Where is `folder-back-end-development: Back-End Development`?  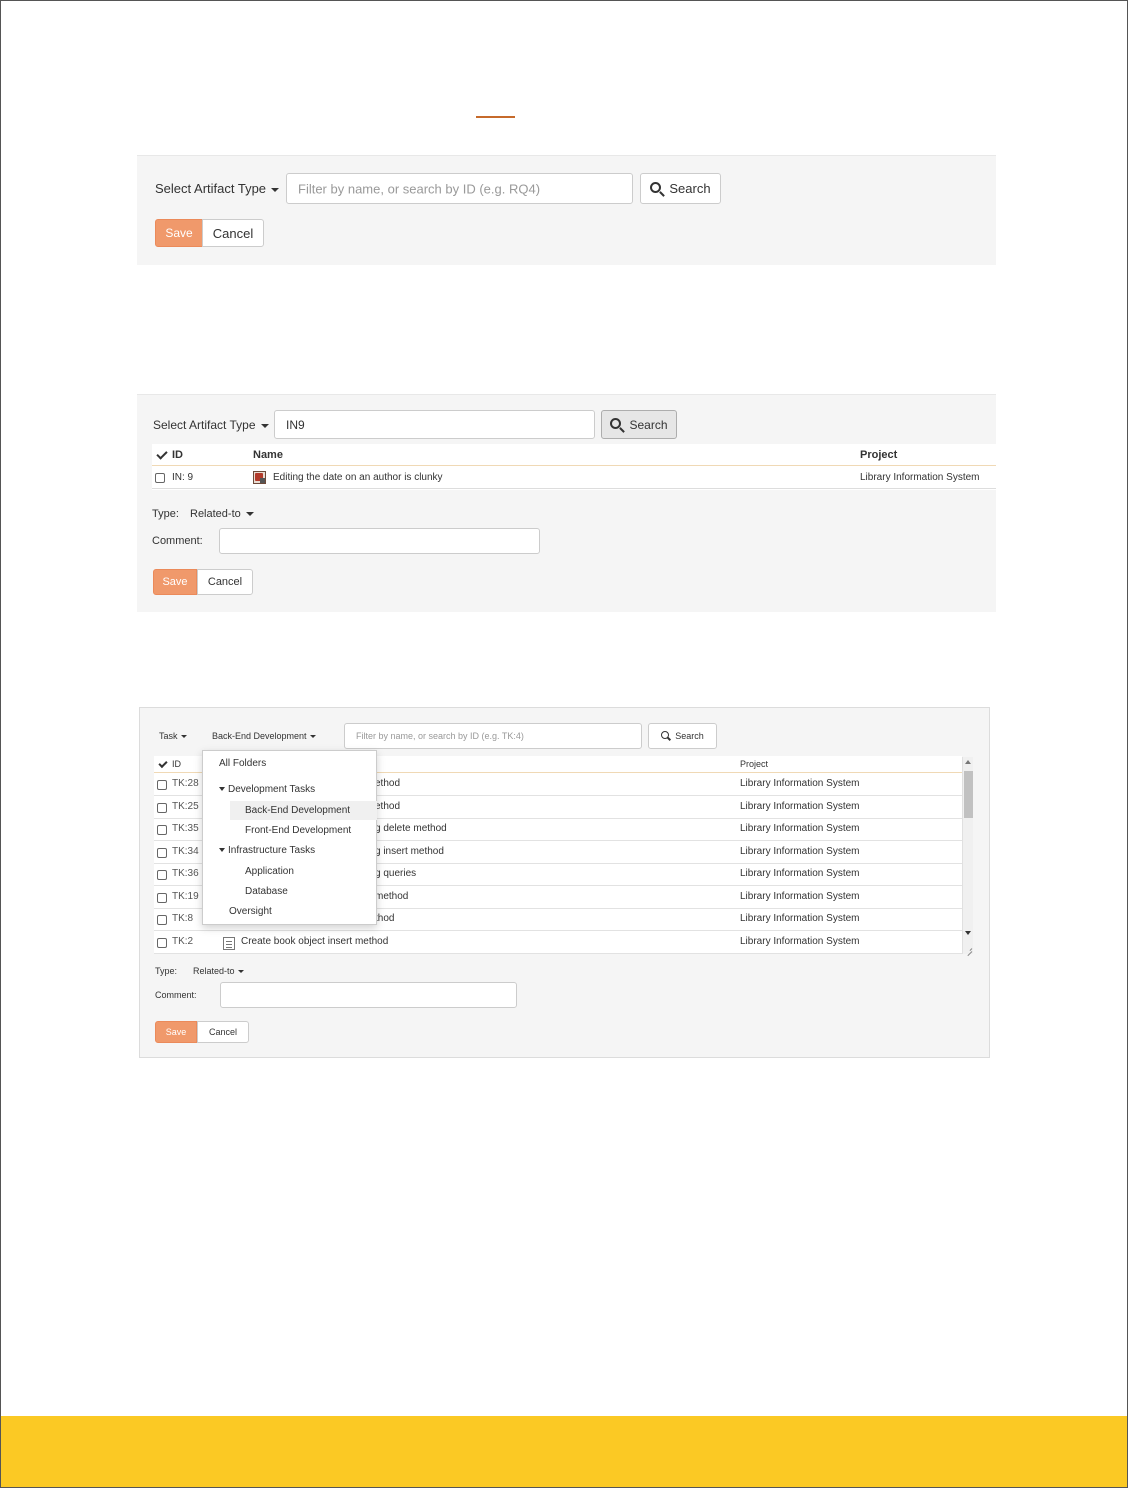
folder-back-end-development: Back-End Development is located at coordinates (303, 810).